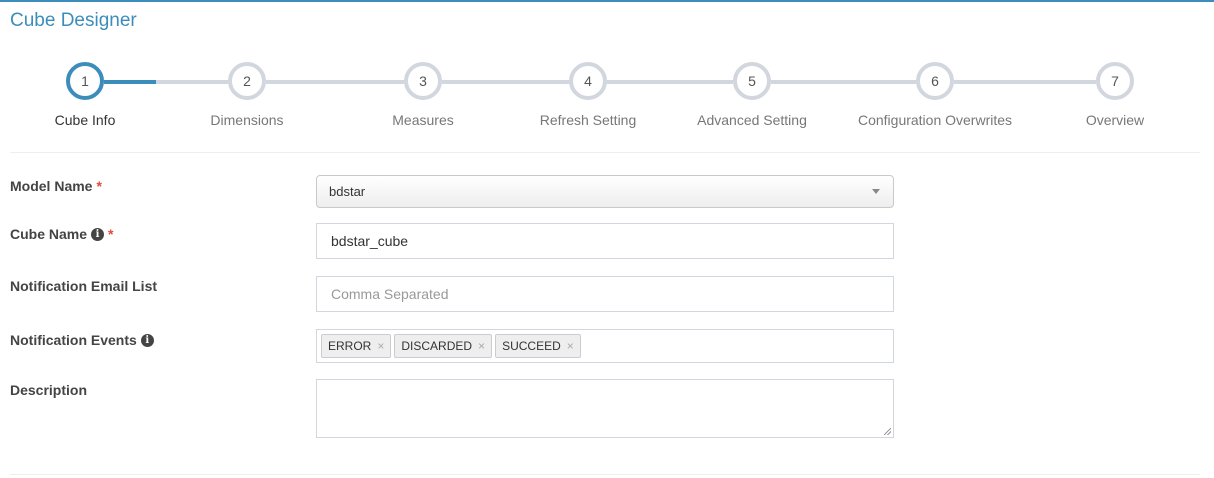  What do you see at coordinates (85, 81) in the screenshot?
I see `wizard-step-1-circle: 1` at bounding box center [85, 81].